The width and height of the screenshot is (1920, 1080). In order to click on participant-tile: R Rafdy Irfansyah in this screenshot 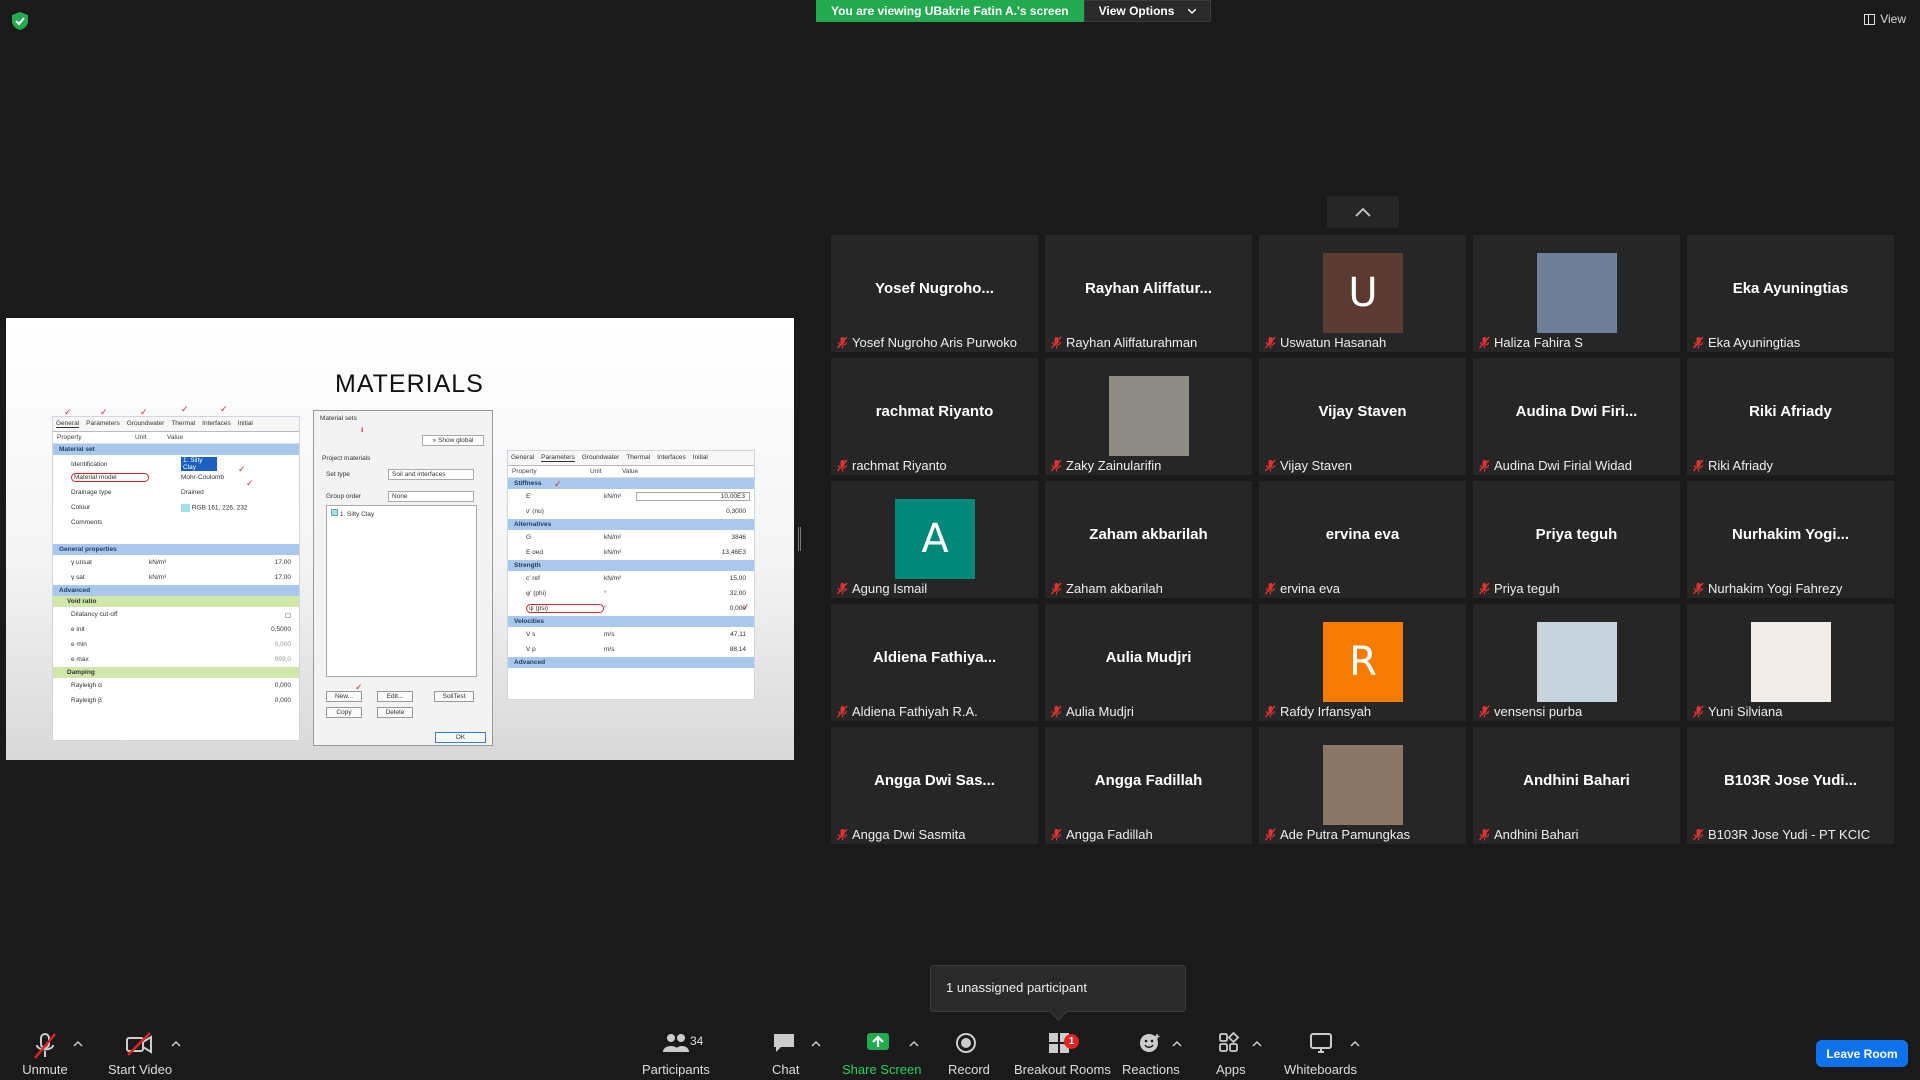, I will do `click(1362, 662)`.